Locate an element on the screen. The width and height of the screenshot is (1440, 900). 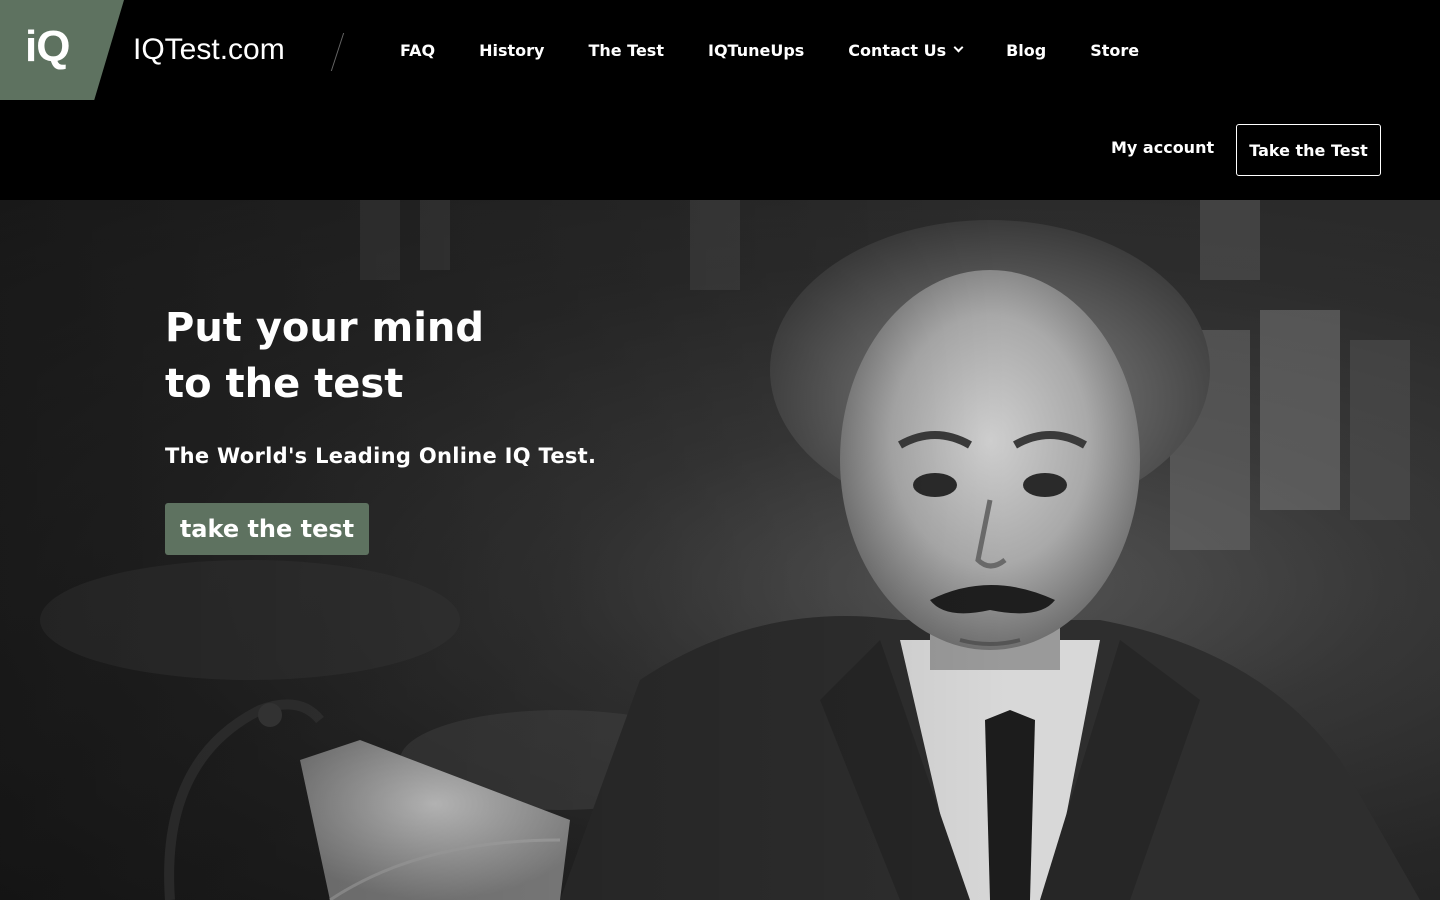
nav-item-the-test: The Test is located at coordinates (626, 50).